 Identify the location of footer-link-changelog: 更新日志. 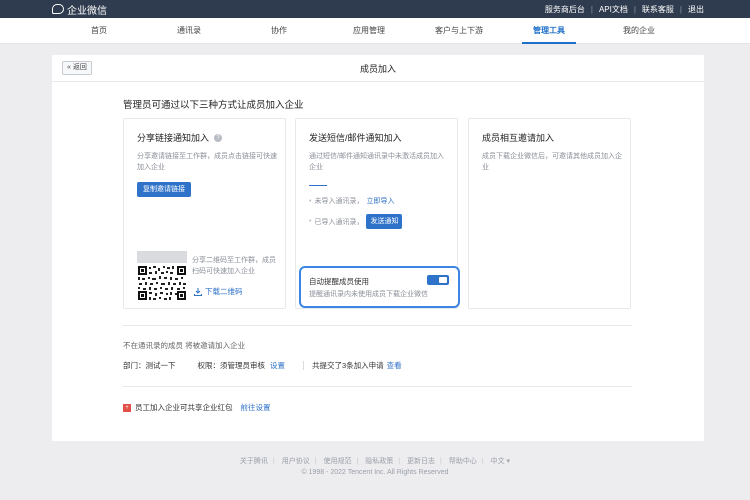
(421, 461).